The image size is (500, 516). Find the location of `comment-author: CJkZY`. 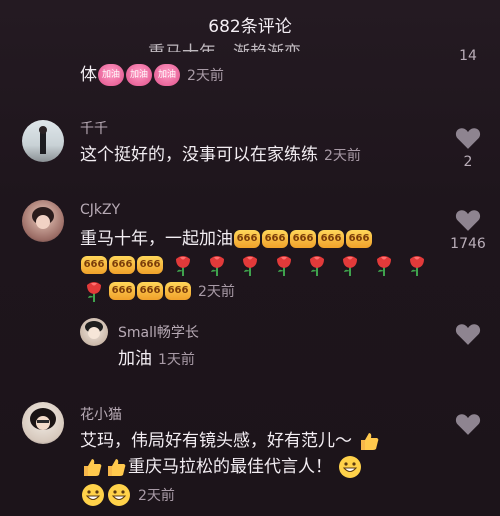

comment-author: CJkZY is located at coordinates (100, 210).